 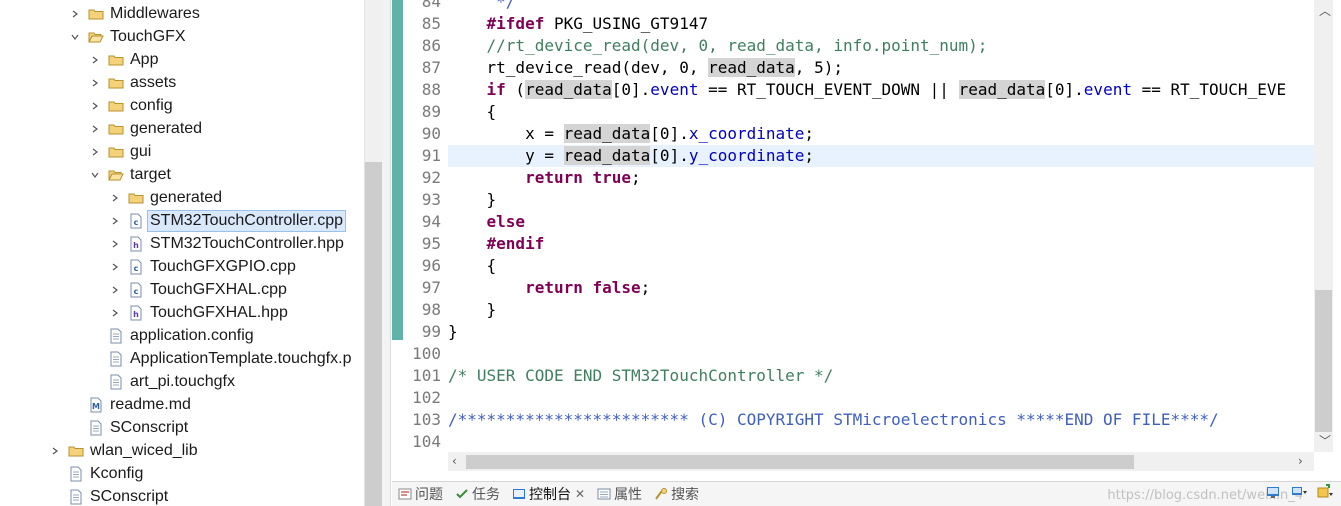 What do you see at coordinates (431, 287) in the screenshot?
I see `line-number: 97` at bounding box center [431, 287].